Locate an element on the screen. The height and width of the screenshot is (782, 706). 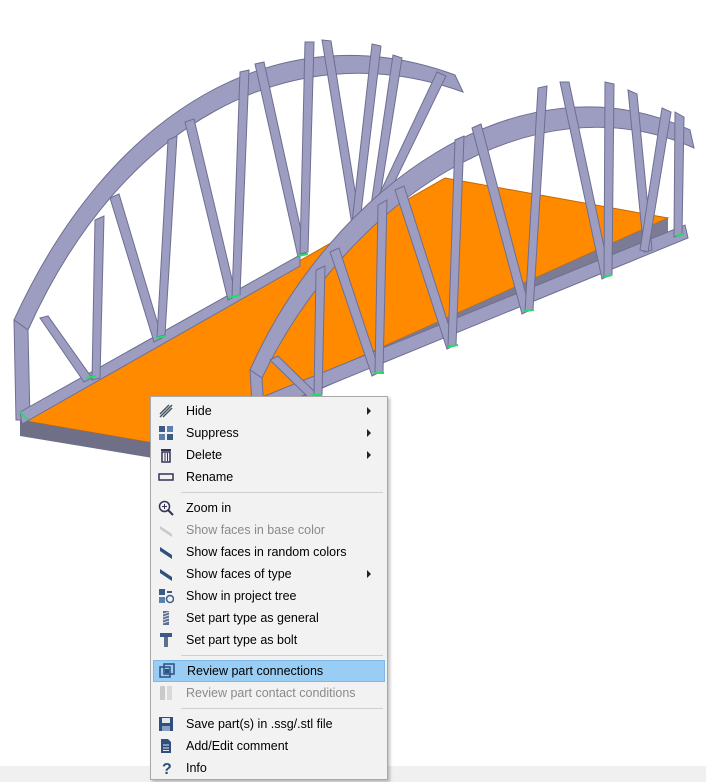
menu-item-show-faces-of-type: Show faces of type is located at coordinates (269, 574).